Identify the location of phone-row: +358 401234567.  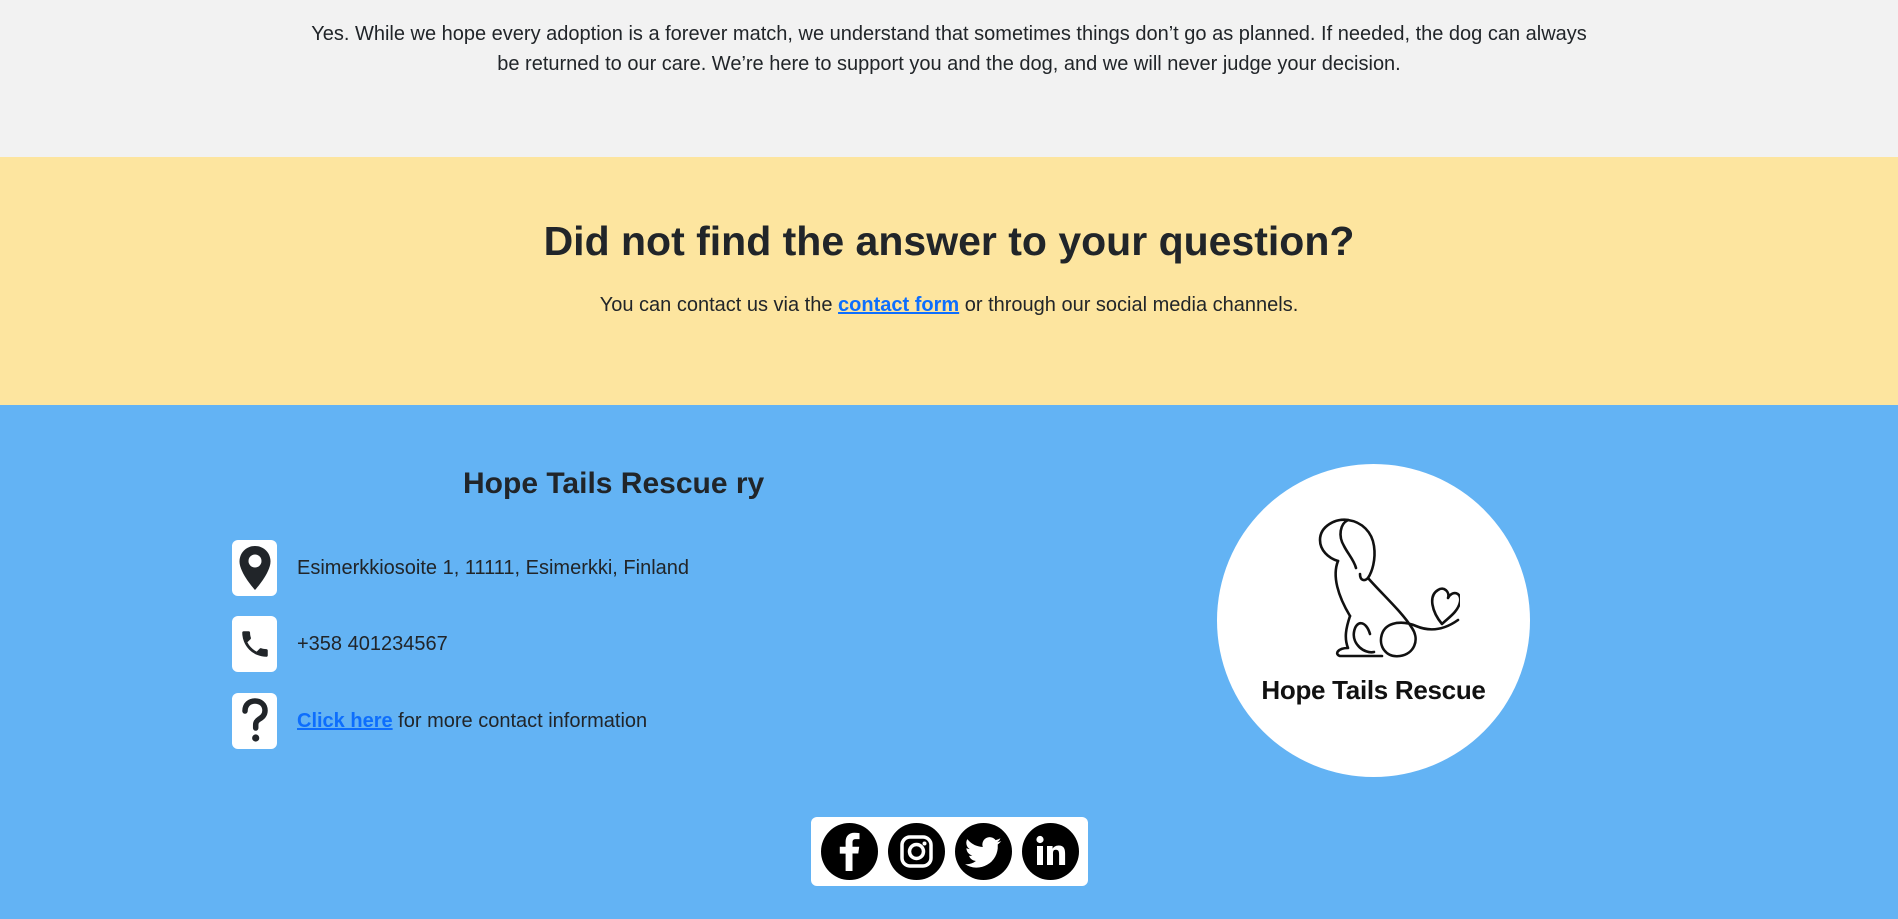
(340, 644).